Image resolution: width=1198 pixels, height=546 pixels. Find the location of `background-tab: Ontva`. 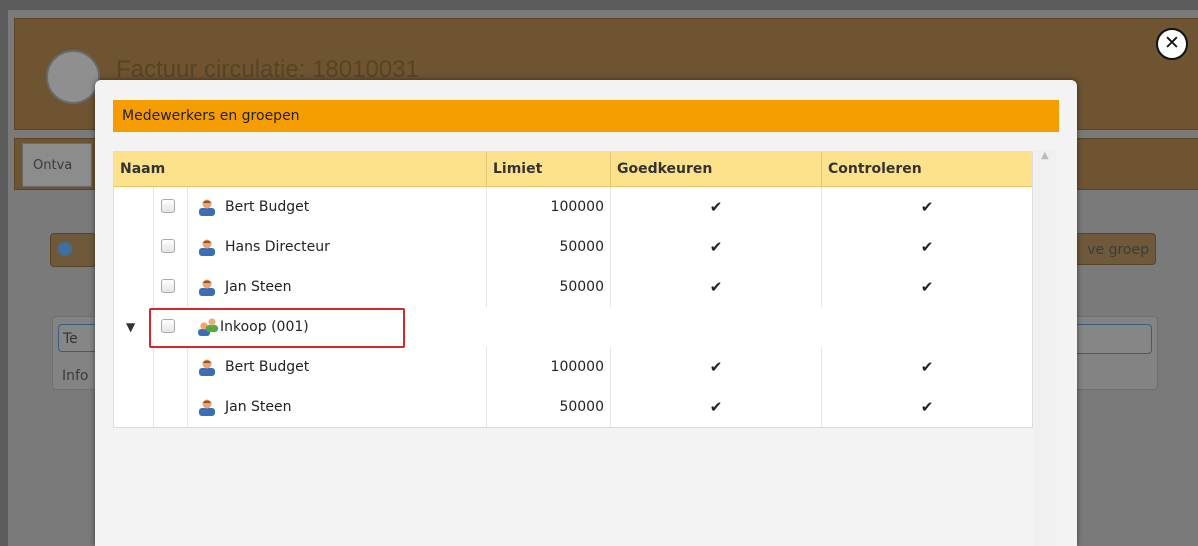

background-tab: Ontva is located at coordinates (57, 165).